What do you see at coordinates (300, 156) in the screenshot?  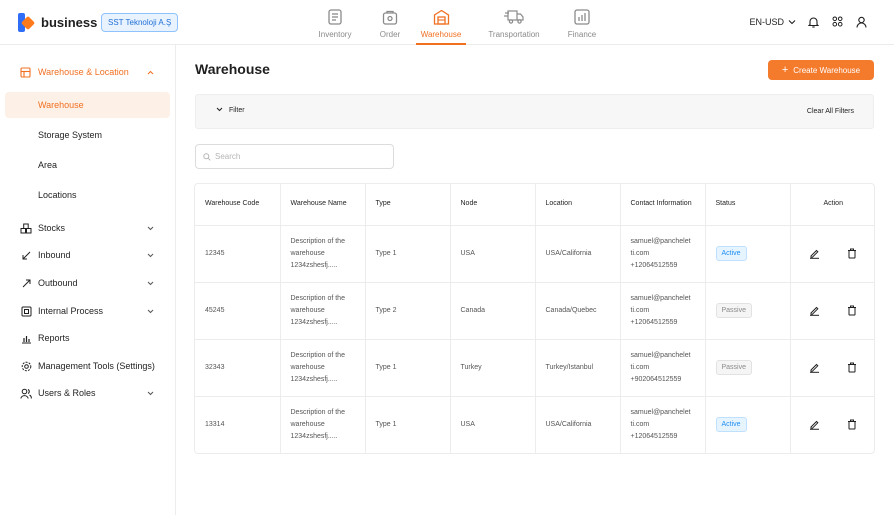 I see `search-input` at bounding box center [300, 156].